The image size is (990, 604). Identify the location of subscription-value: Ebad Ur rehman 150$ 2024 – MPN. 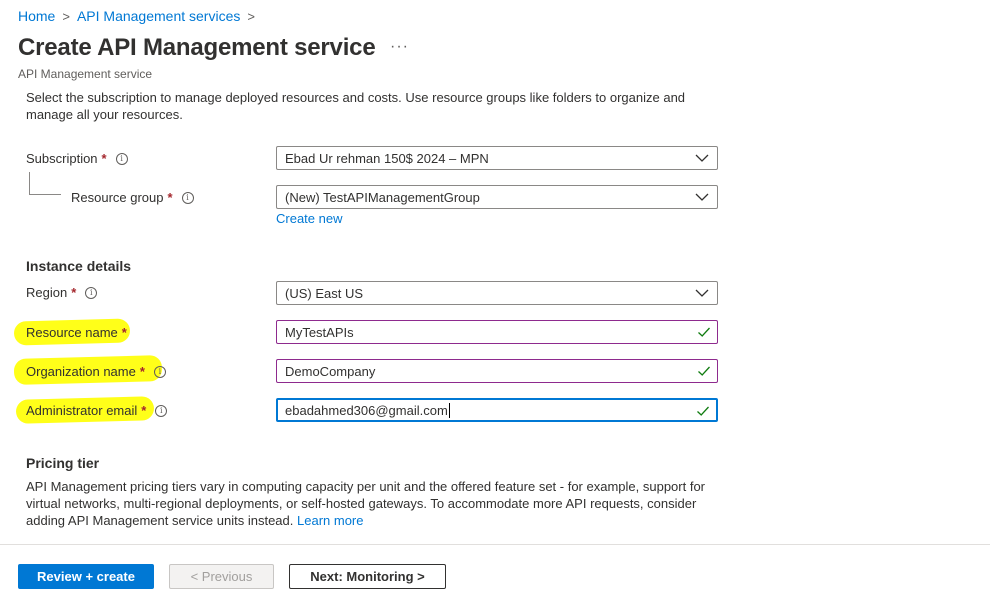
(387, 158).